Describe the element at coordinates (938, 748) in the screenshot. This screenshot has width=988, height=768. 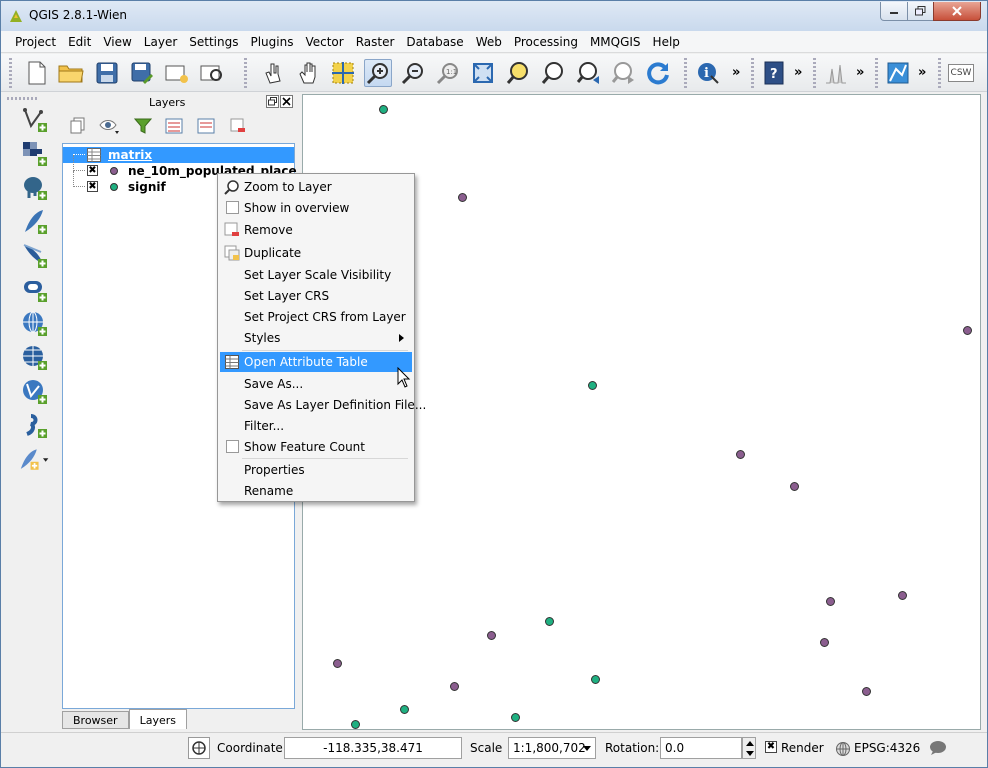
I see `message-log-icon` at that location.